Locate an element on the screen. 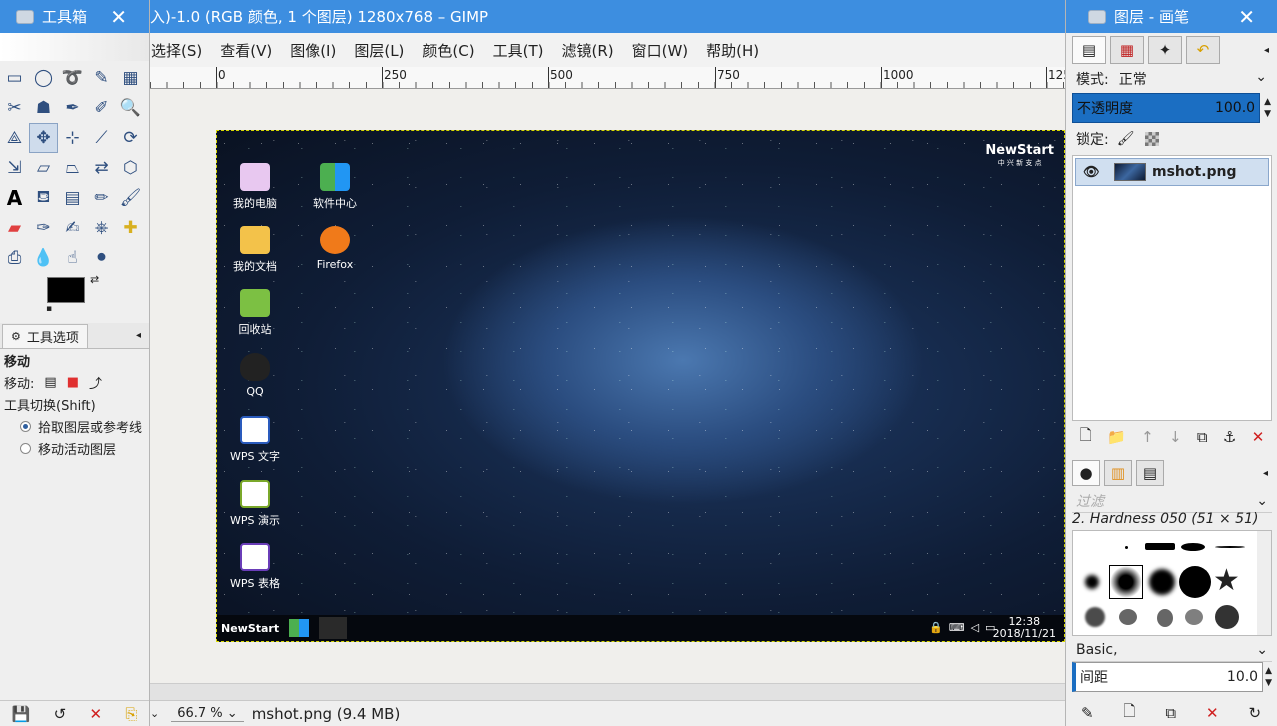  paths-icon: ✒ is located at coordinates (72, 108).